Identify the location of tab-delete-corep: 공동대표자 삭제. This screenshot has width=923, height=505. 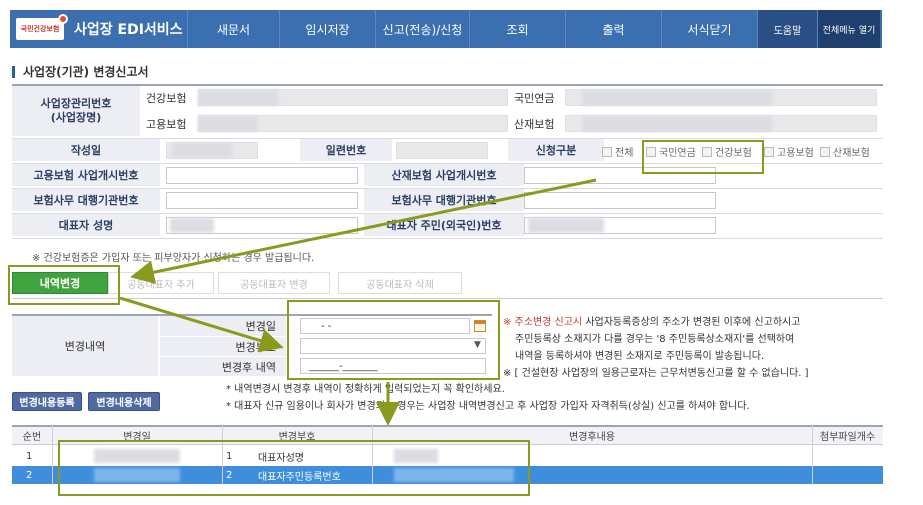
(400, 283).